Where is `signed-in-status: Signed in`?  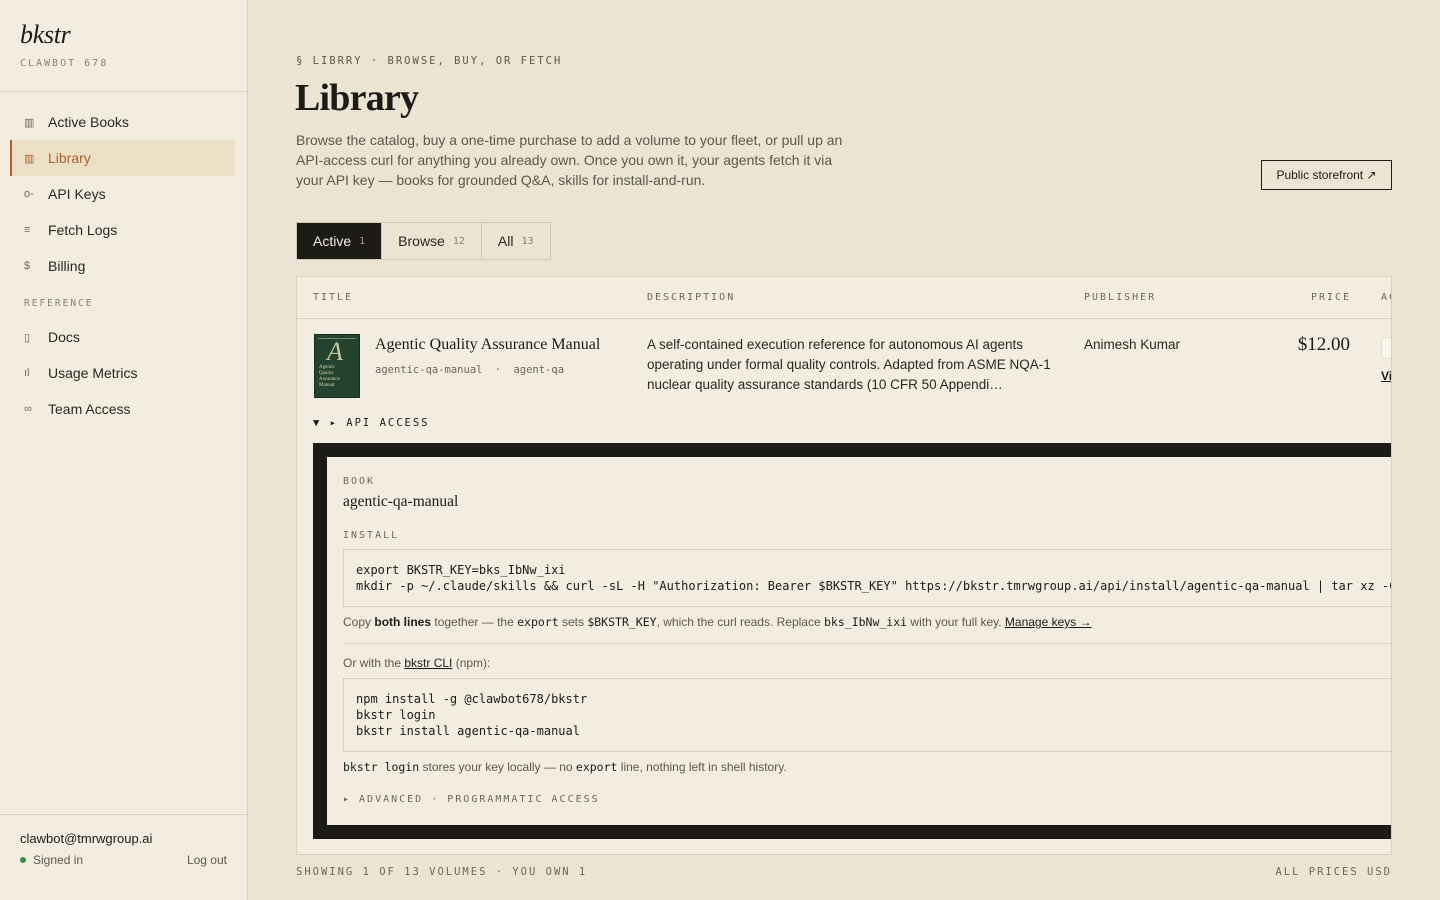
signed-in-status: Signed in is located at coordinates (51, 860).